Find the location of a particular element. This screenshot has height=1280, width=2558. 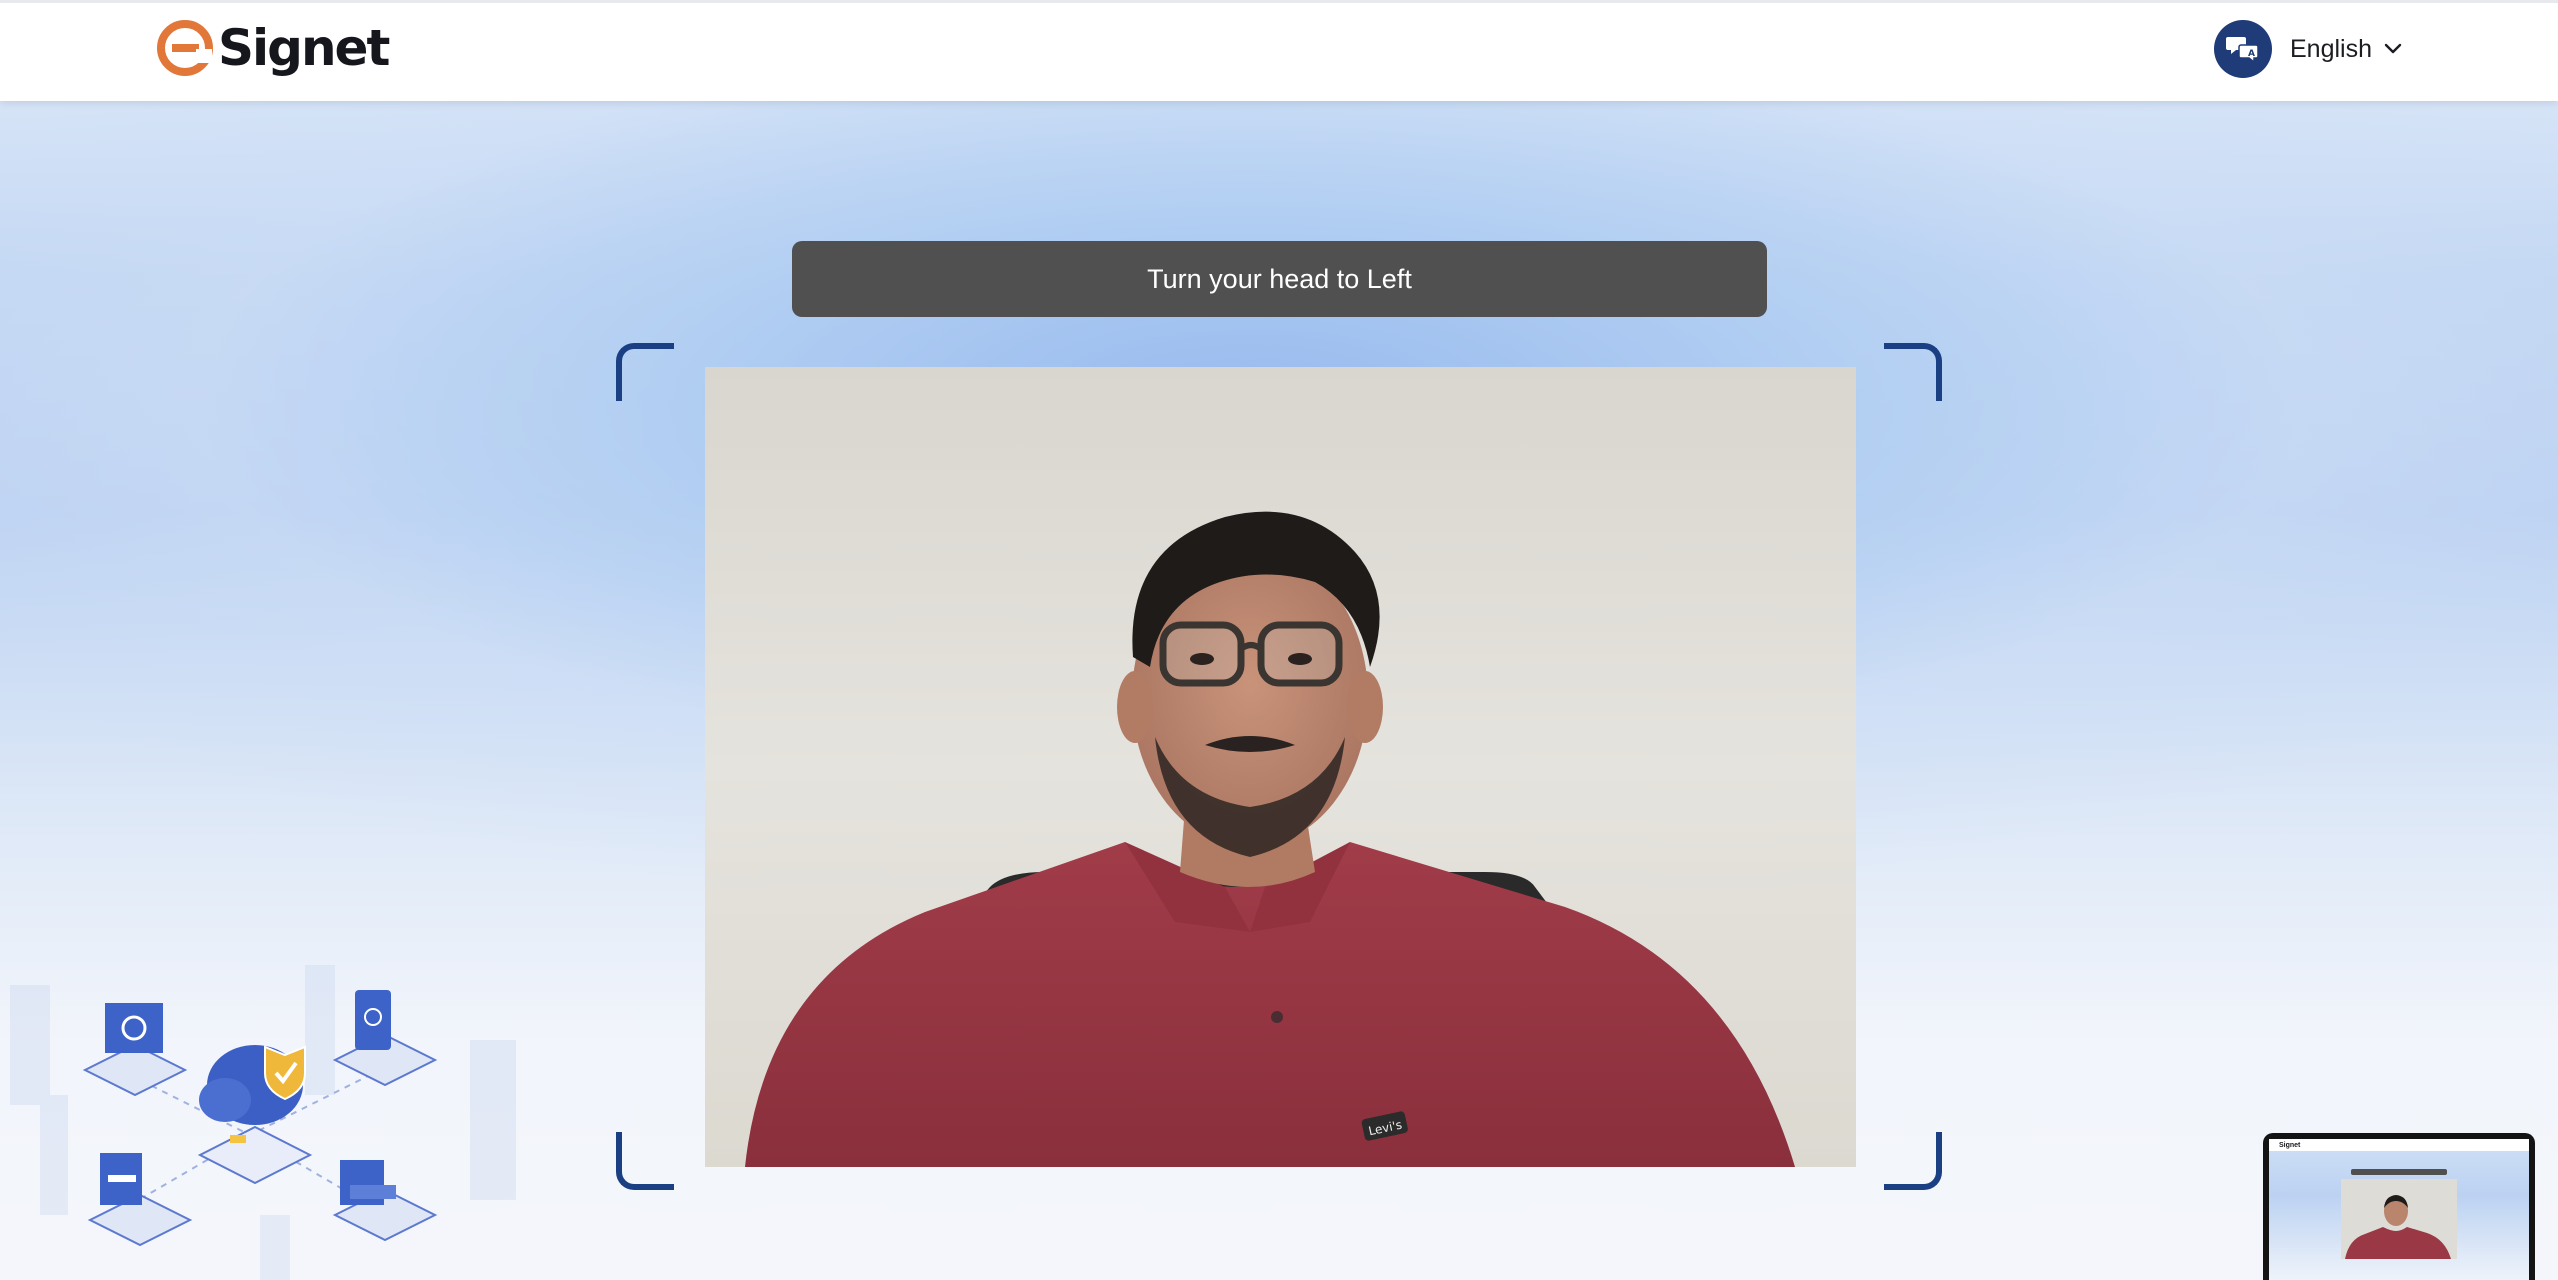

thumbnail-logo: Signet is located at coordinates (2290, 1145).